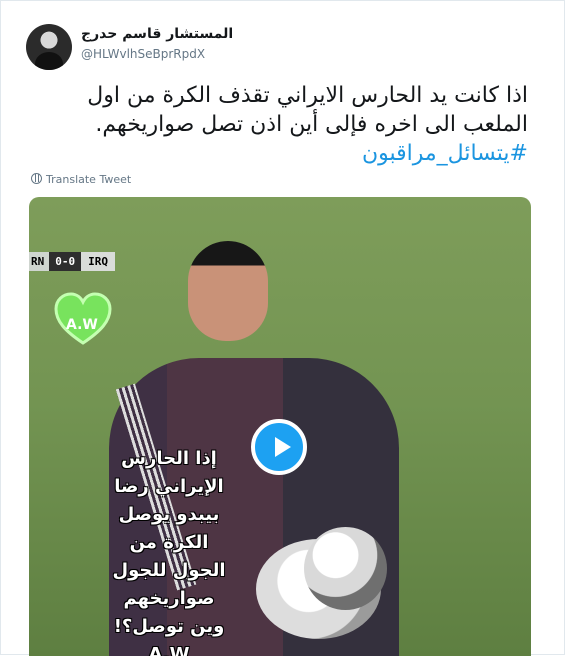  I want to click on avatar, so click(49, 47).